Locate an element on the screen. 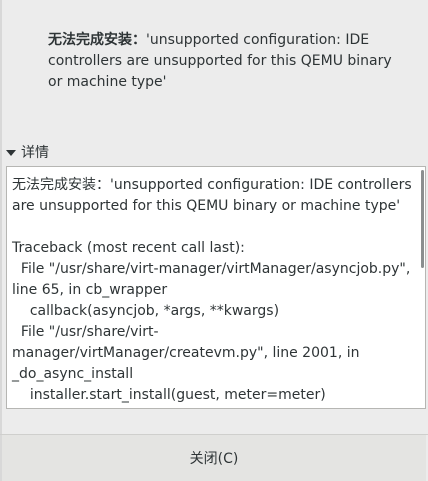 The image size is (428, 481). error-message-prefix: 无法完成安装： is located at coordinates (97, 40).